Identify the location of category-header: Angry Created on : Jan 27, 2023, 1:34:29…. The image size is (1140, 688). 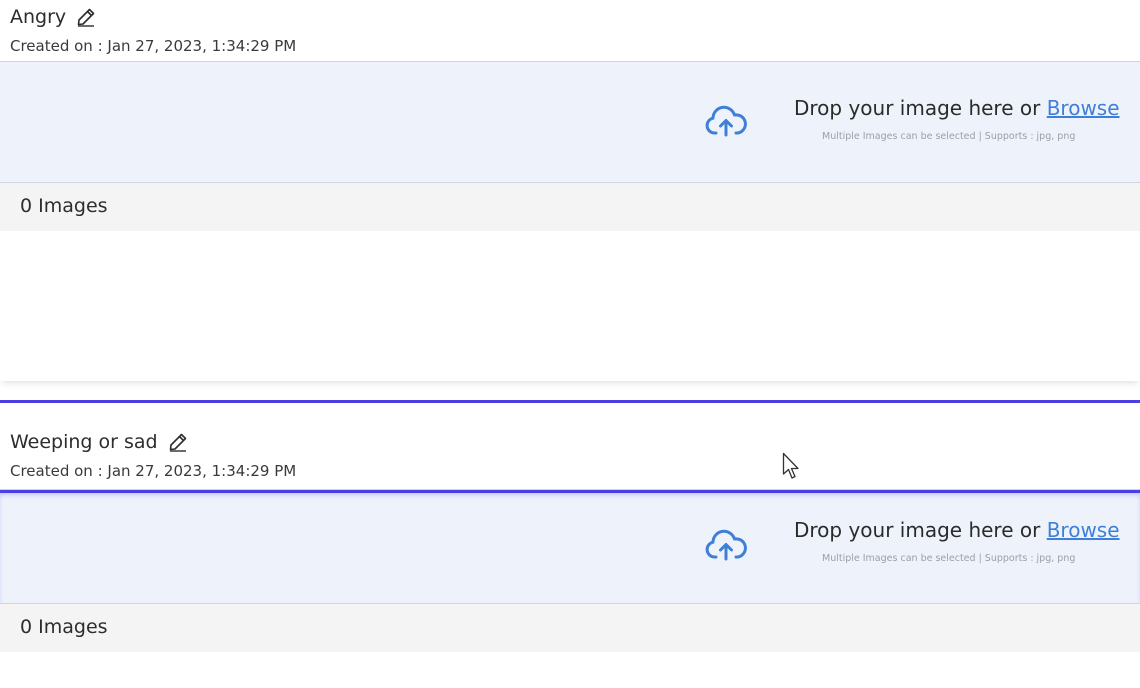
(570, 30).